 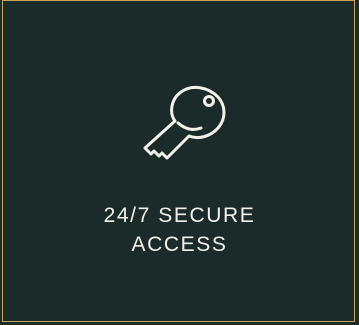 What do you see at coordinates (184, 122) in the screenshot?
I see `key-icon` at bounding box center [184, 122].